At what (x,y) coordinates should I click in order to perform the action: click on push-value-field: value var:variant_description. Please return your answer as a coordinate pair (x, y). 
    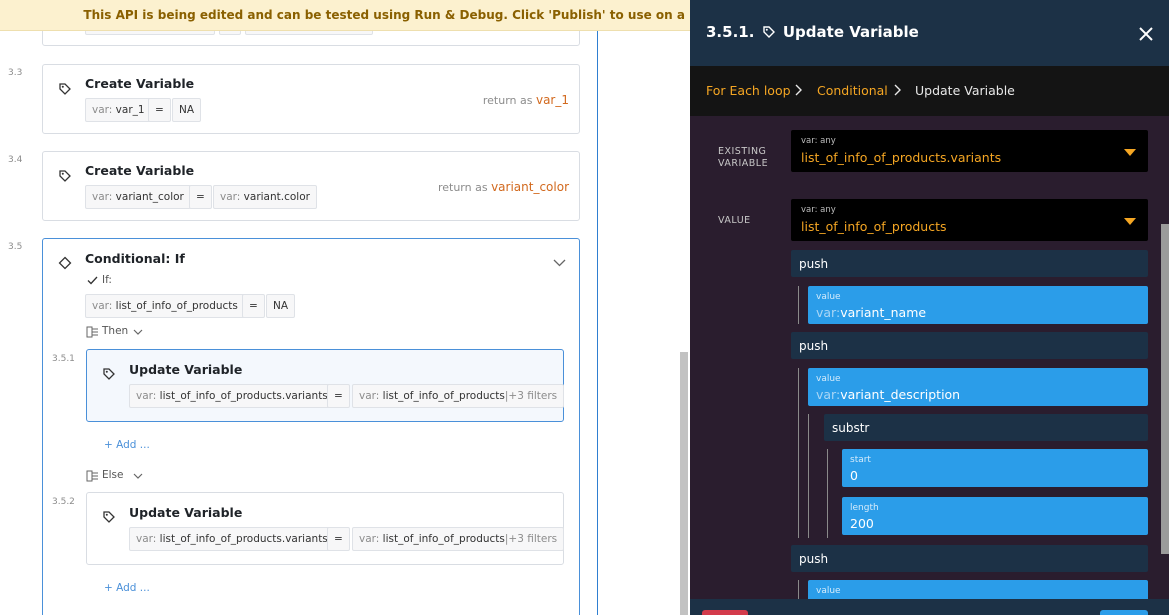
    Looking at the image, I should click on (978, 387).